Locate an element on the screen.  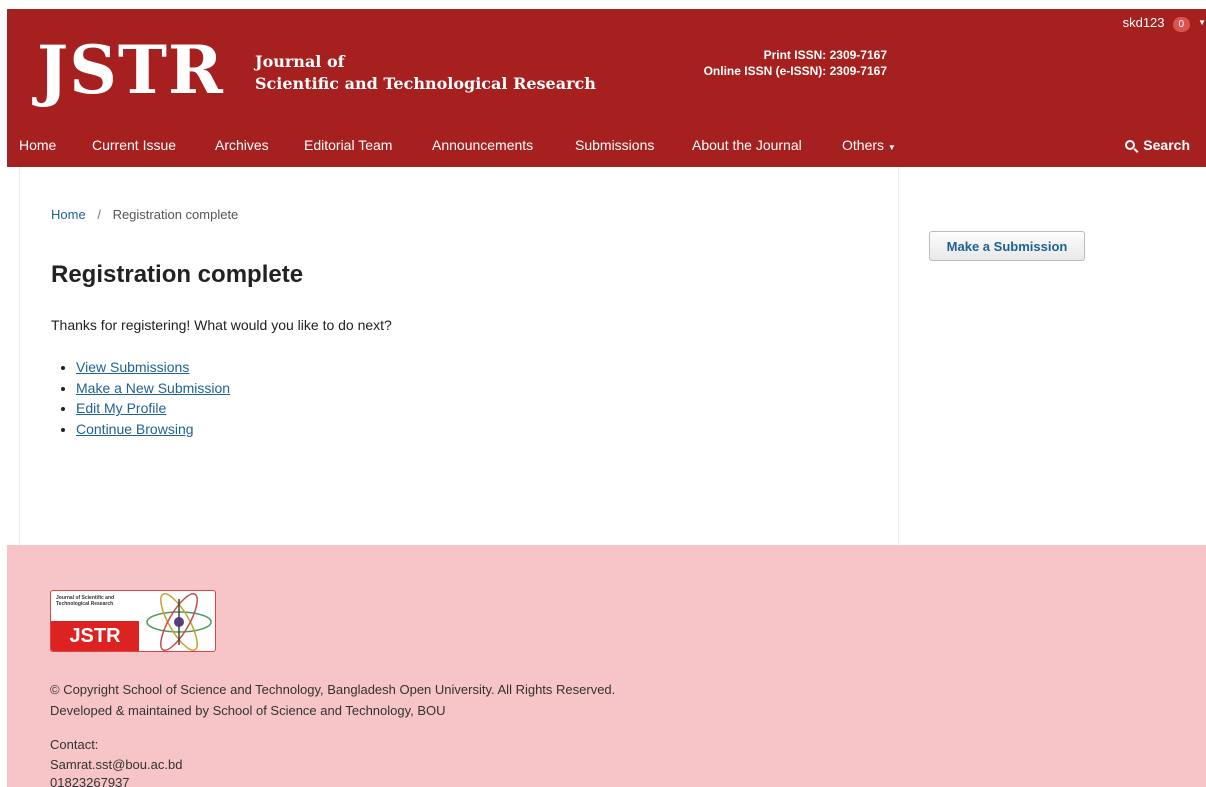
list-item: Continue Browsing is located at coordinates (153, 429).